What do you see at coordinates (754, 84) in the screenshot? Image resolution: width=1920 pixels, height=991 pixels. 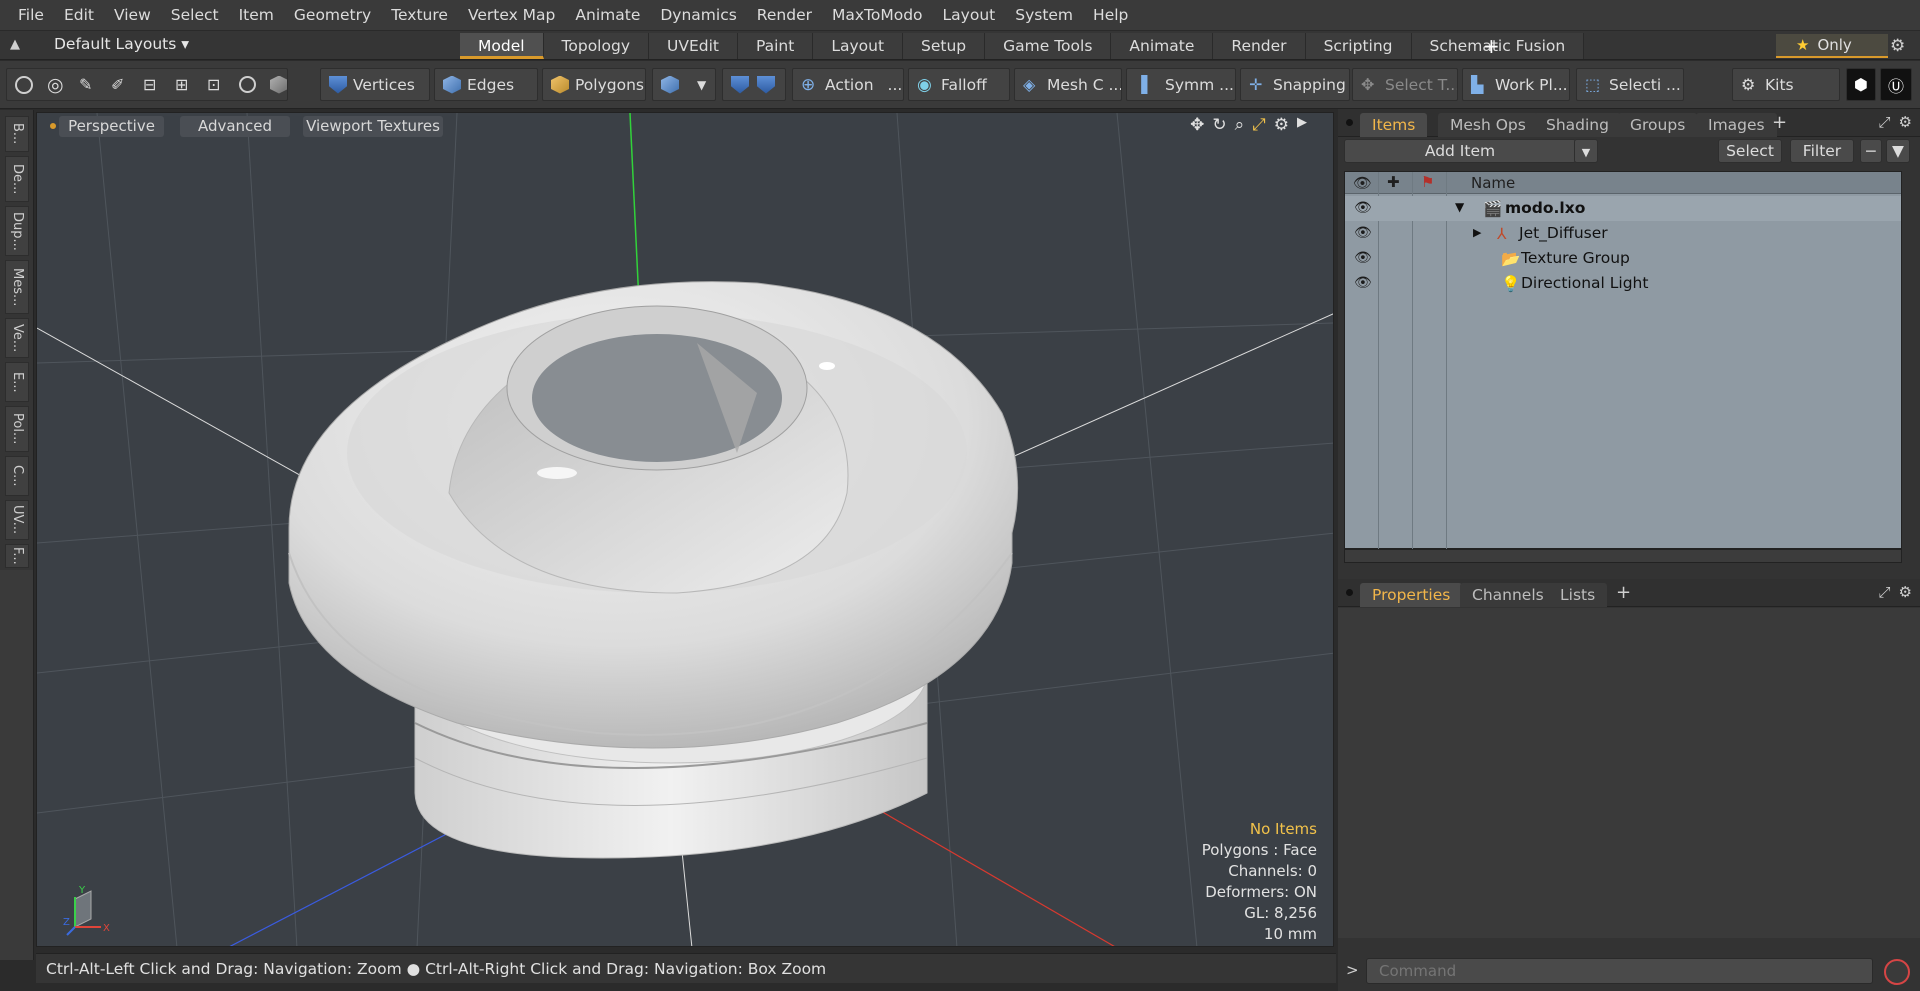 I see `symmetry-shields` at bounding box center [754, 84].